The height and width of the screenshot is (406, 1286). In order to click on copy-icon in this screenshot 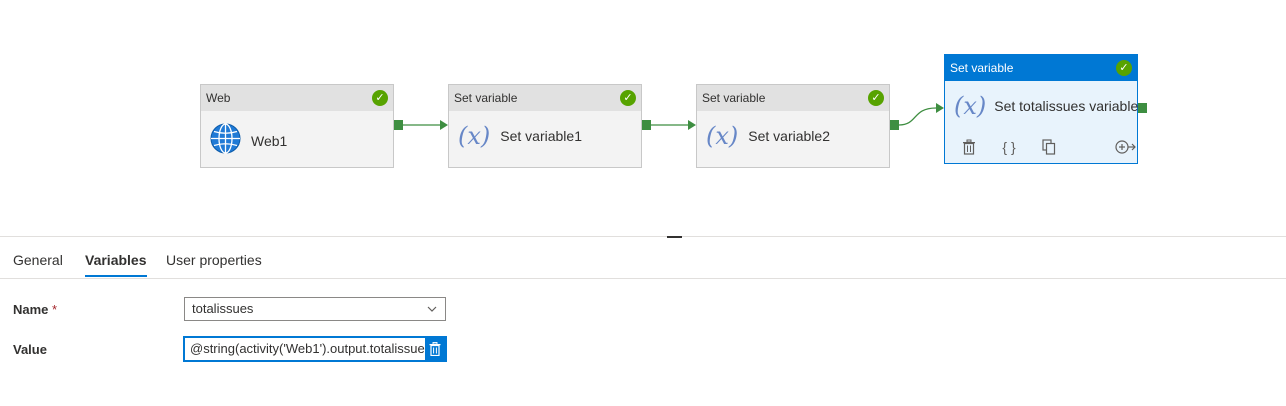, I will do `click(1049, 147)`.